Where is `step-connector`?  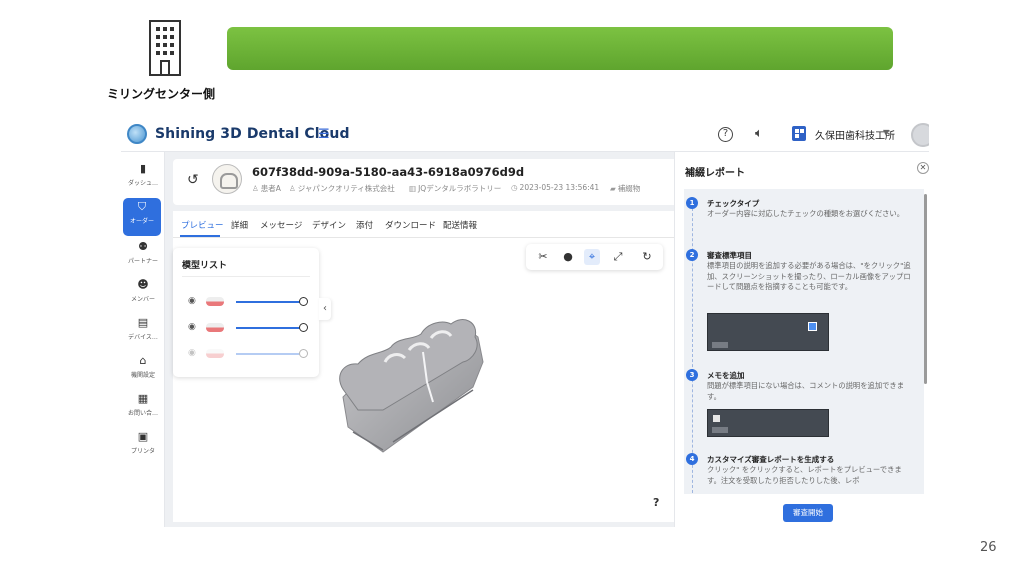
step-connector is located at coordinates (692, 348).